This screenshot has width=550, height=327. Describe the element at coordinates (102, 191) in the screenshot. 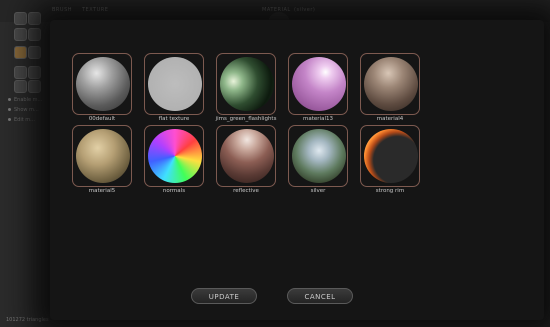

I see `material-label: material5` at that location.